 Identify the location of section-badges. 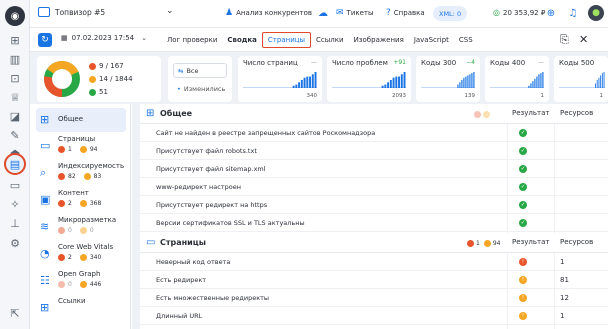
(482, 114).